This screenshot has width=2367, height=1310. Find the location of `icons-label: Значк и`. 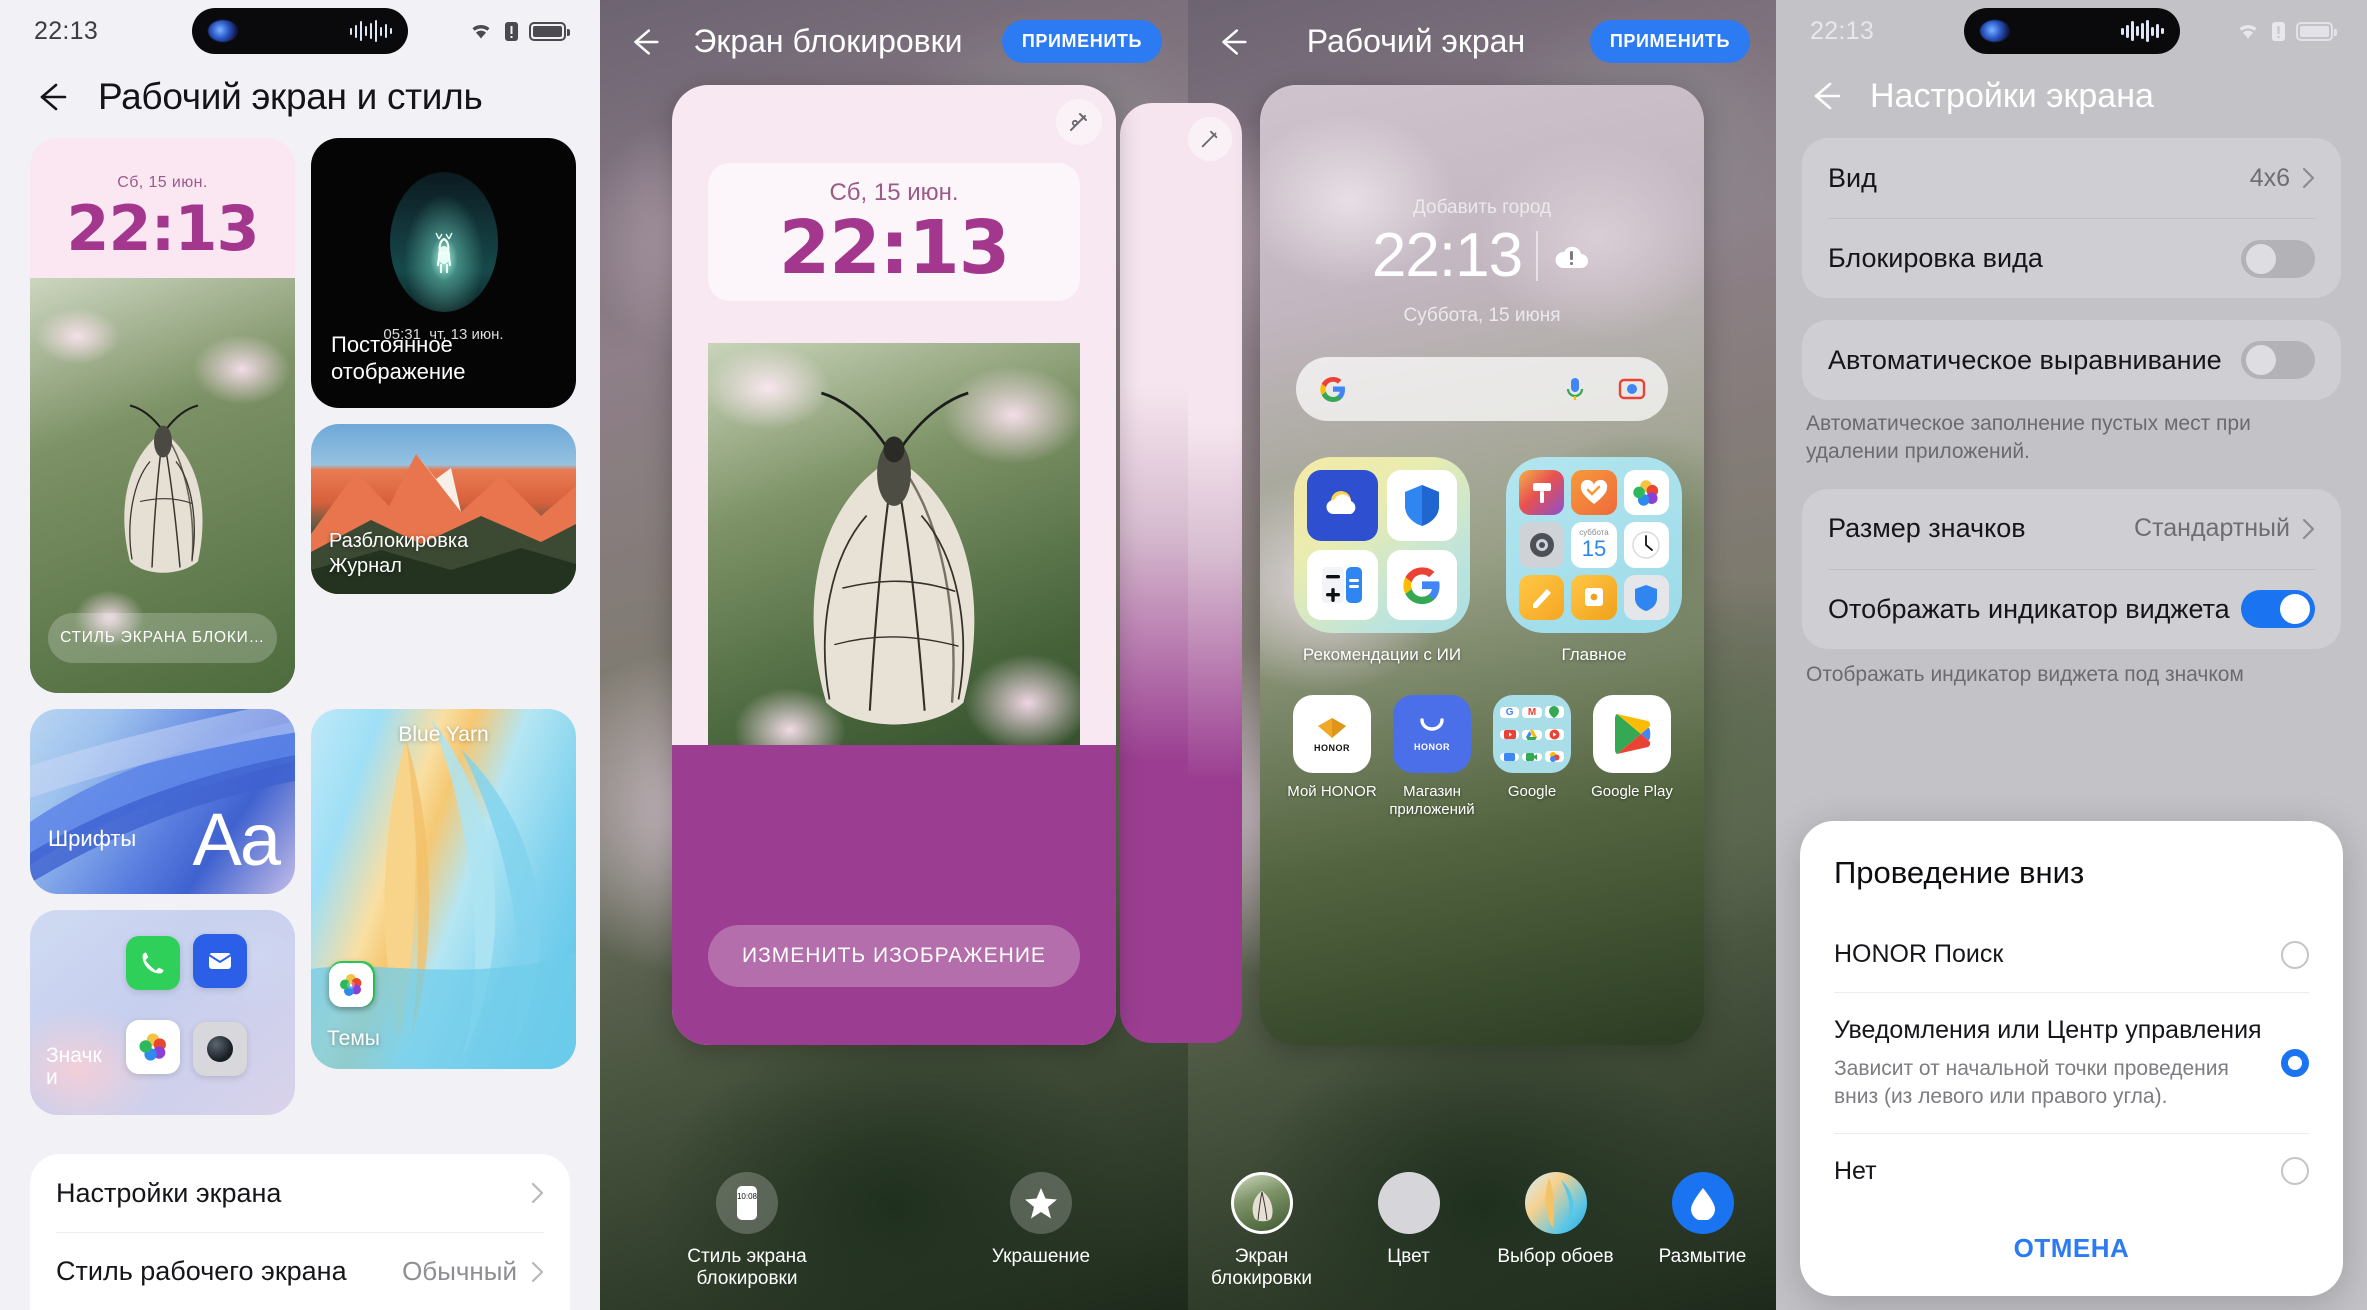

icons-label: Значк и is located at coordinates (74, 1066).